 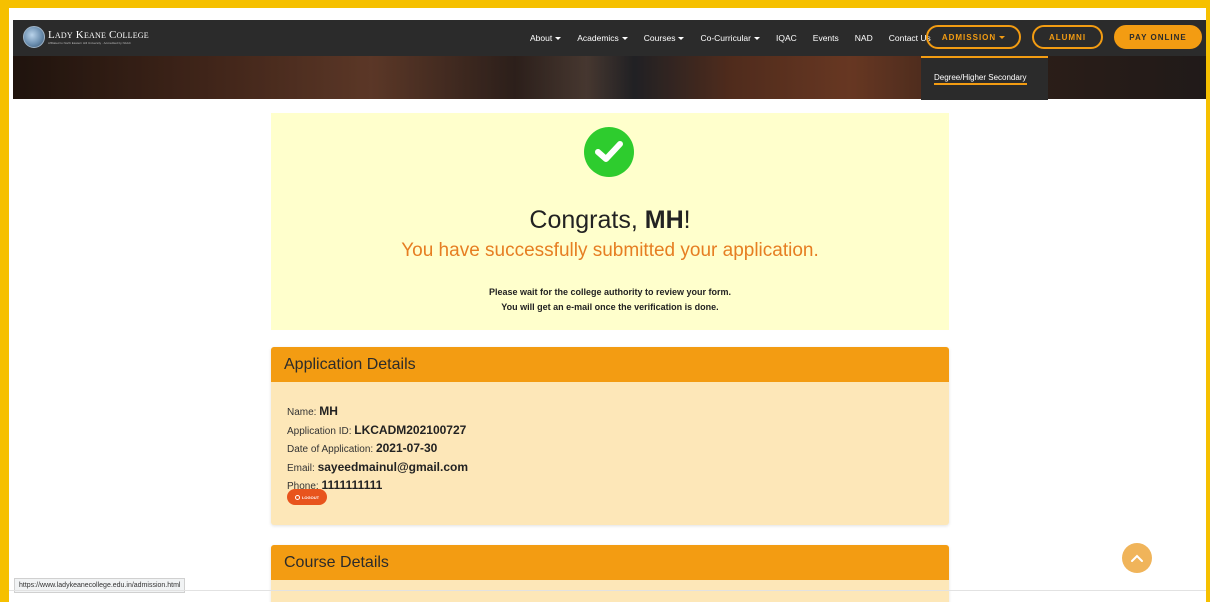 What do you see at coordinates (910, 38) in the screenshot?
I see `nav-item-contact-us: Contact Us` at bounding box center [910, 38].